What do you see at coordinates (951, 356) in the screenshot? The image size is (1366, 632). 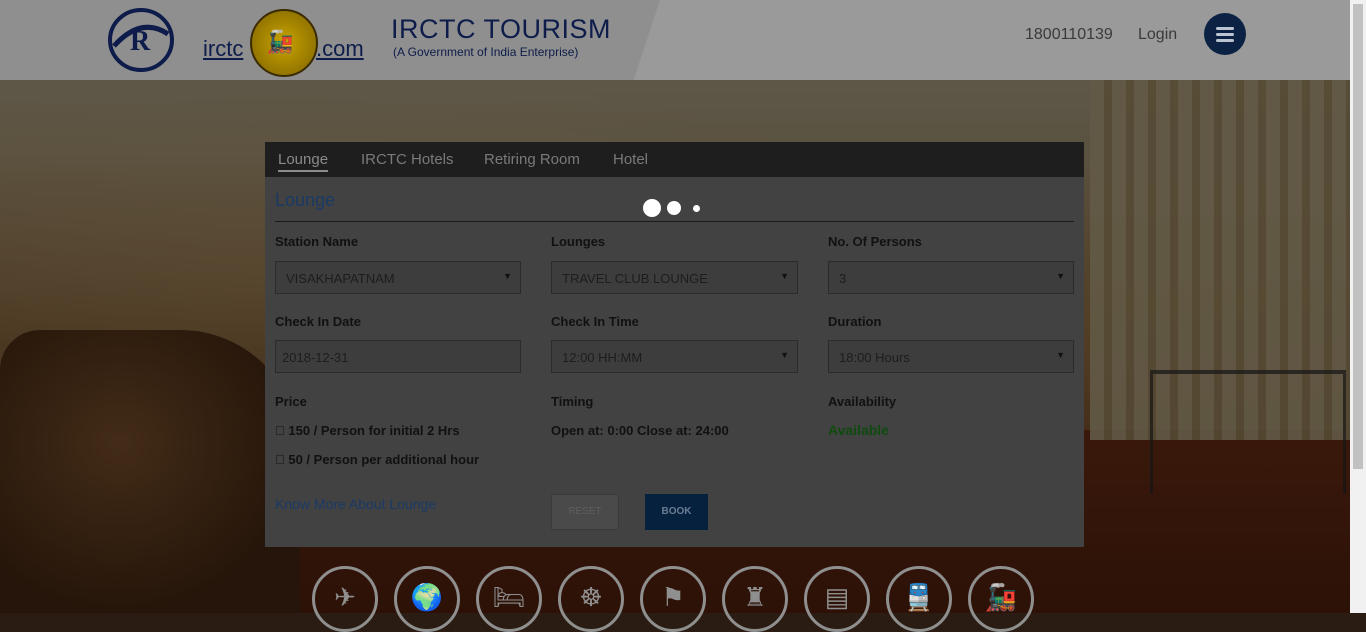 I see `duration-select: 18:00 Hours ▼` at bounding box center [951, 356].